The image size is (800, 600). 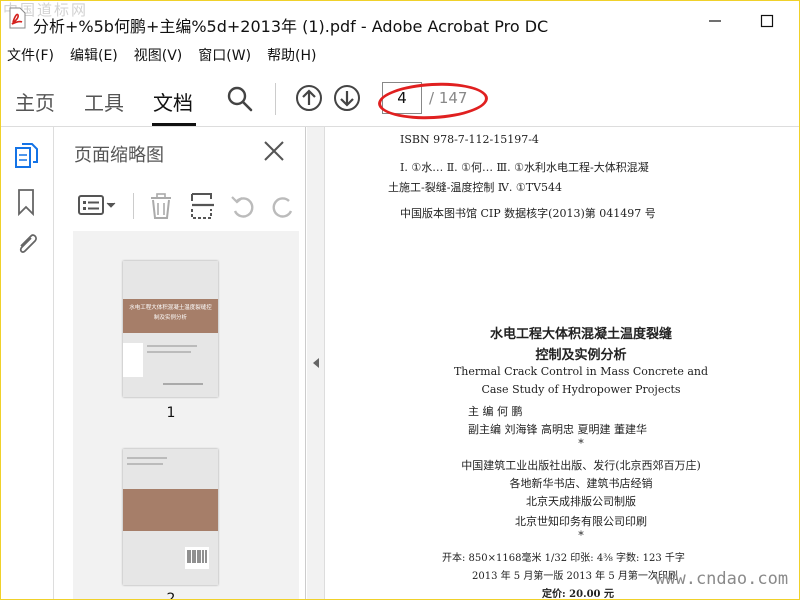 I want to click on thumbnail-page-1: 水电工程大体积混凝土温度裂缝控制及实例分析, so click(x=170, y=329).